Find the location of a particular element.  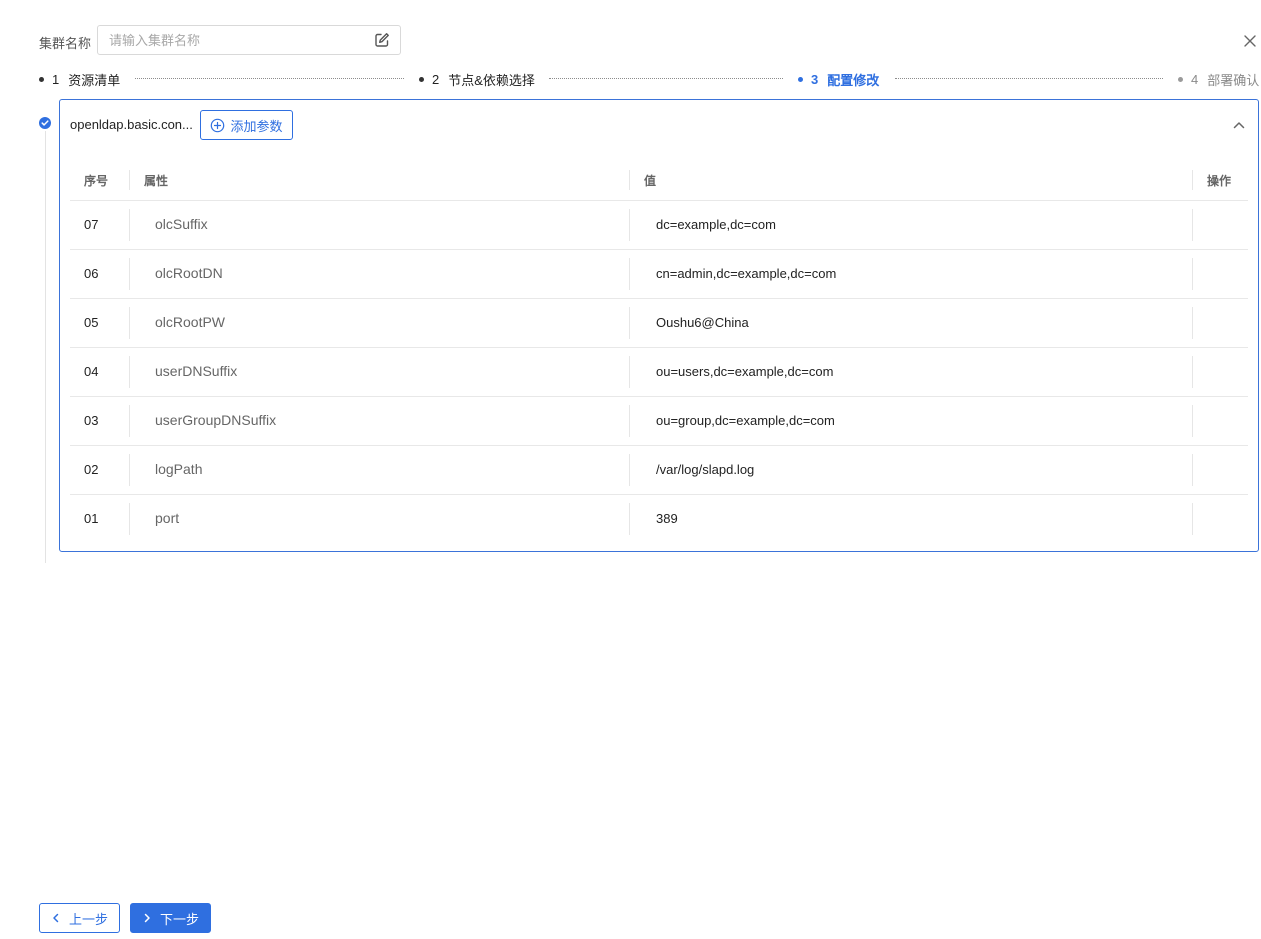

step-label: 配置修改 is located at coordinates (853, 80).